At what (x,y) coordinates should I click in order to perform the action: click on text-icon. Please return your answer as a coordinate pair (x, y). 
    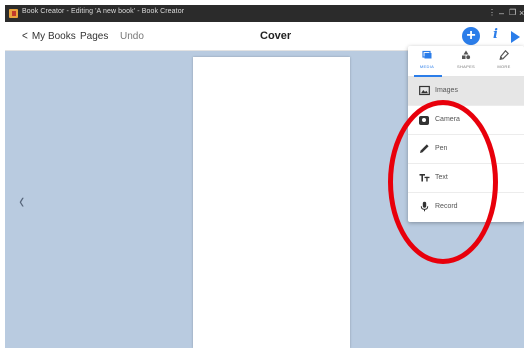
    Looking at the image, I should click on (424, 178).